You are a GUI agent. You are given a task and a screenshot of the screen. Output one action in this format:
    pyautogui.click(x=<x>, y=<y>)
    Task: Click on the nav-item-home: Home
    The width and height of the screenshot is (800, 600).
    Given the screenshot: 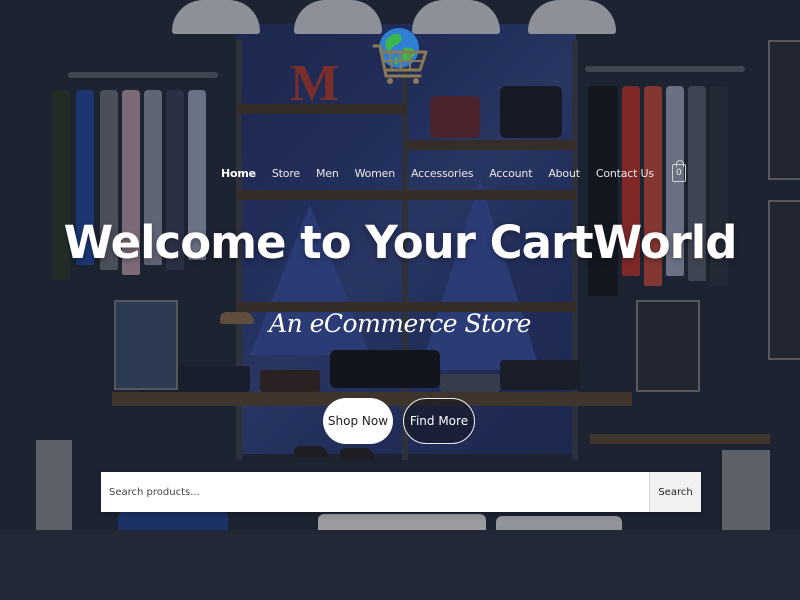 What is the action you would take?
    pyautogui.click(x=238, y=173)
    